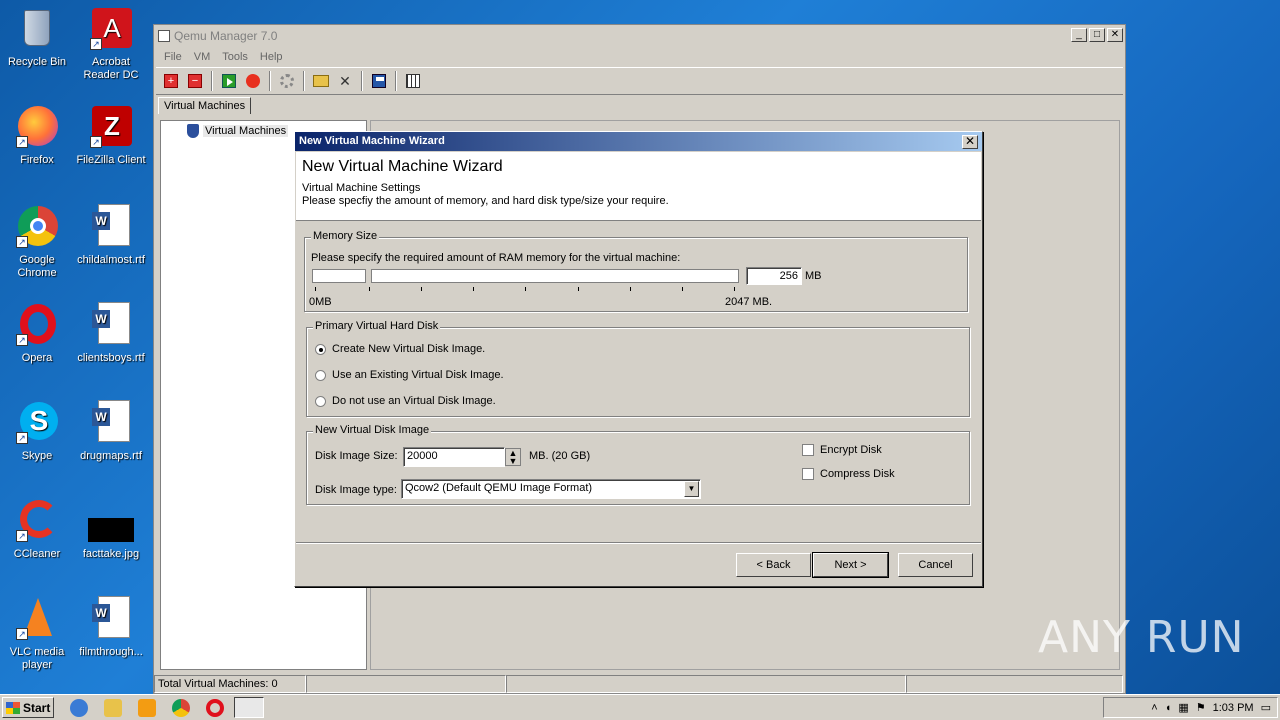 The height and width of the screenshot is (720, 1280). I want to click on flag-icon: ⚑, so click(1201, 707).